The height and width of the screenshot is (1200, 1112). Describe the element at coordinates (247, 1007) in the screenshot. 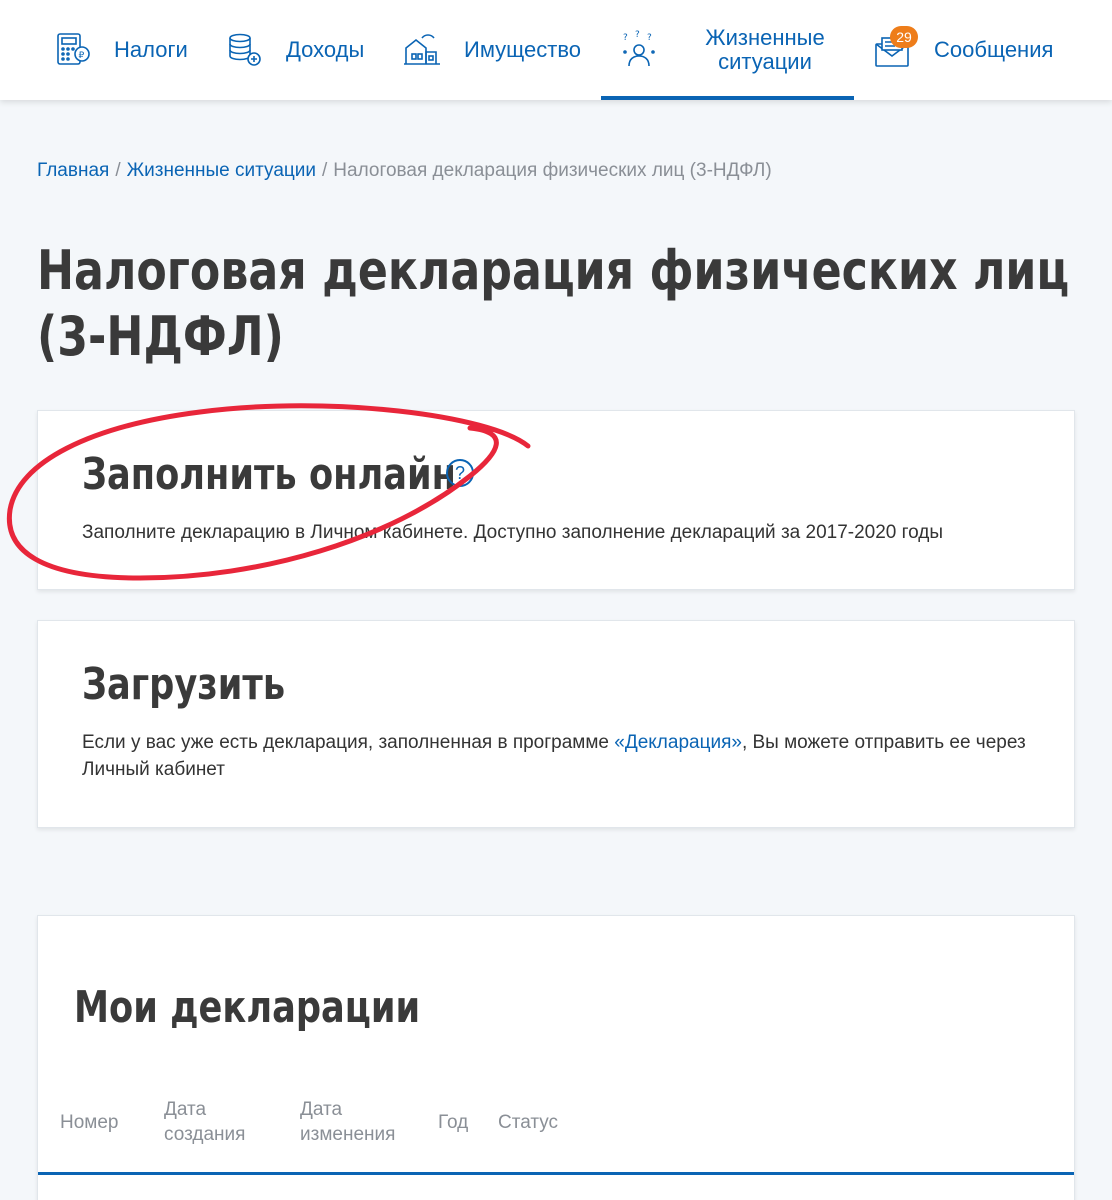

I see `my-declarations-title: Мои декларации` at that location.